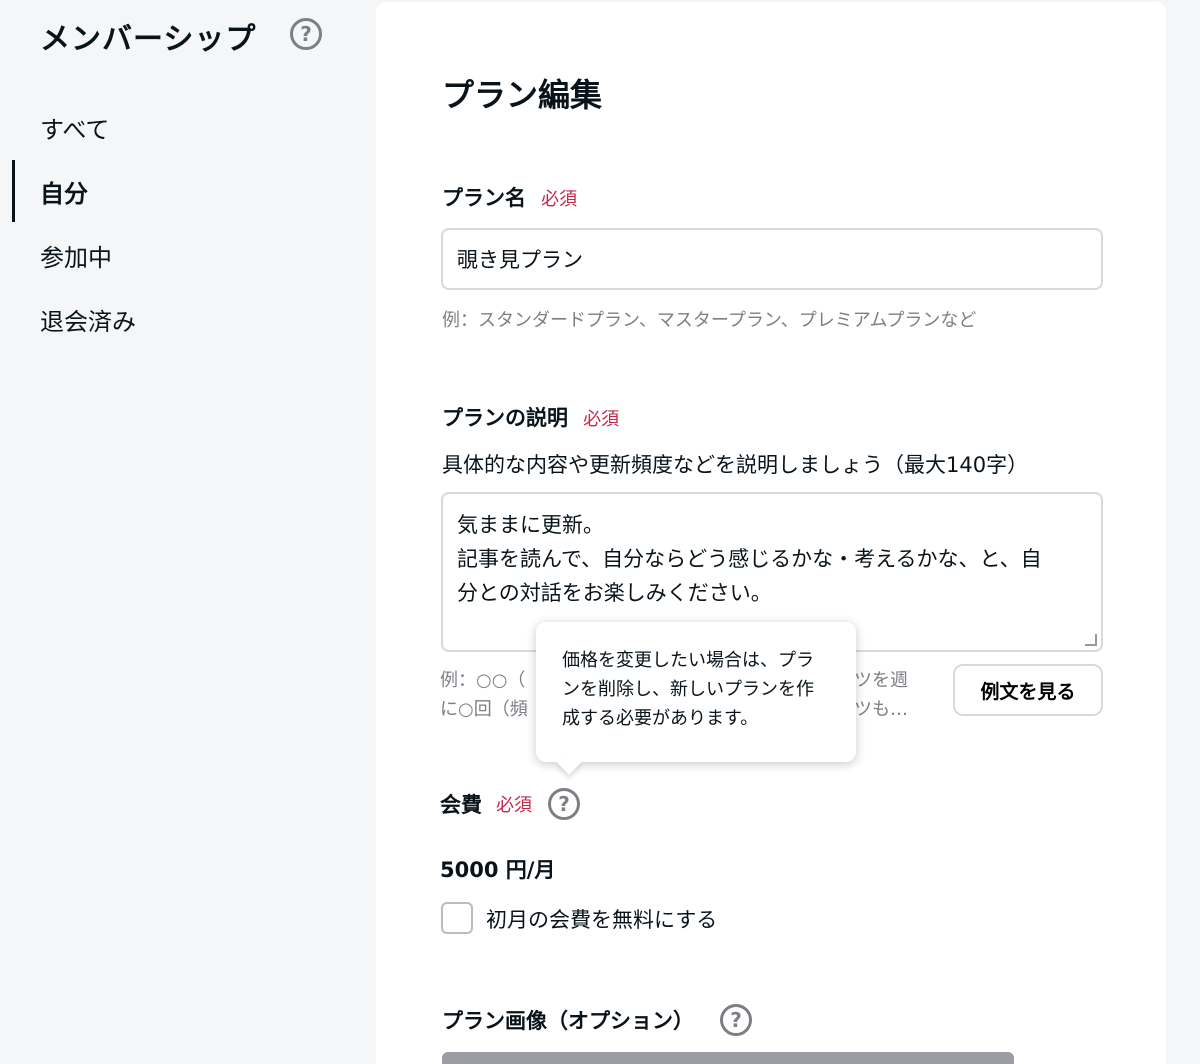 This screenshot has width=1200, height=1064. Describe the element at coordinates (88, 319) in the screenshot. I see `sidebar-item-withdrawn: 退会済み` at that location.